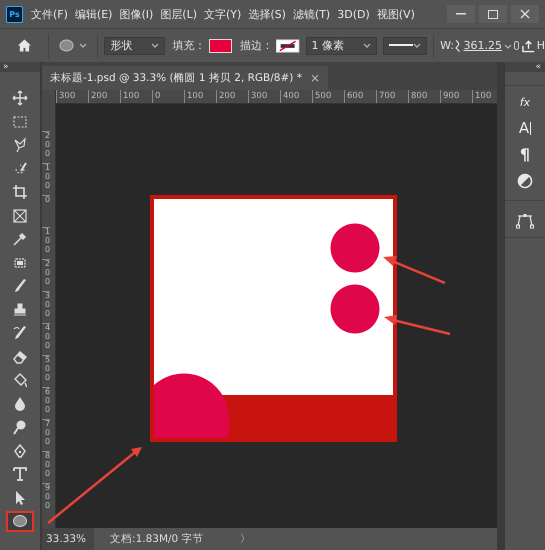  Describe the element at coordinates (20, 450) in the screenshot. I see `pen-icon` at that location.